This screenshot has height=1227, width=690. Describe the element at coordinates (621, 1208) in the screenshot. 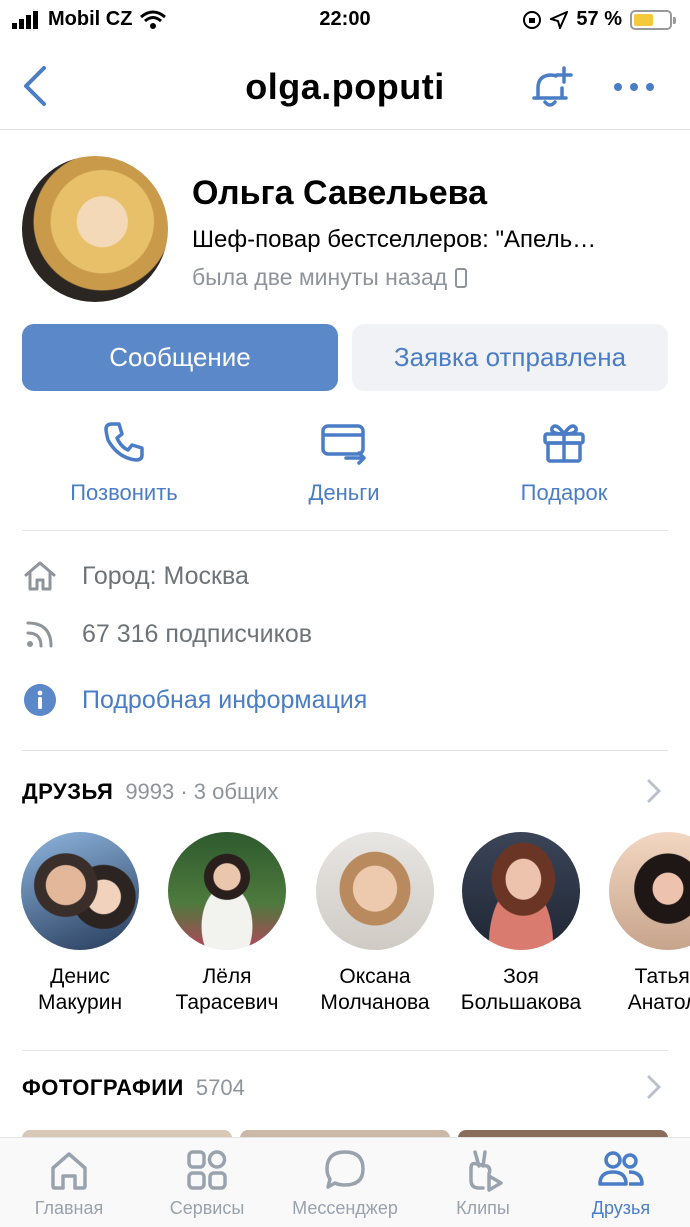

I see `tab-label: Друзья` at that location.